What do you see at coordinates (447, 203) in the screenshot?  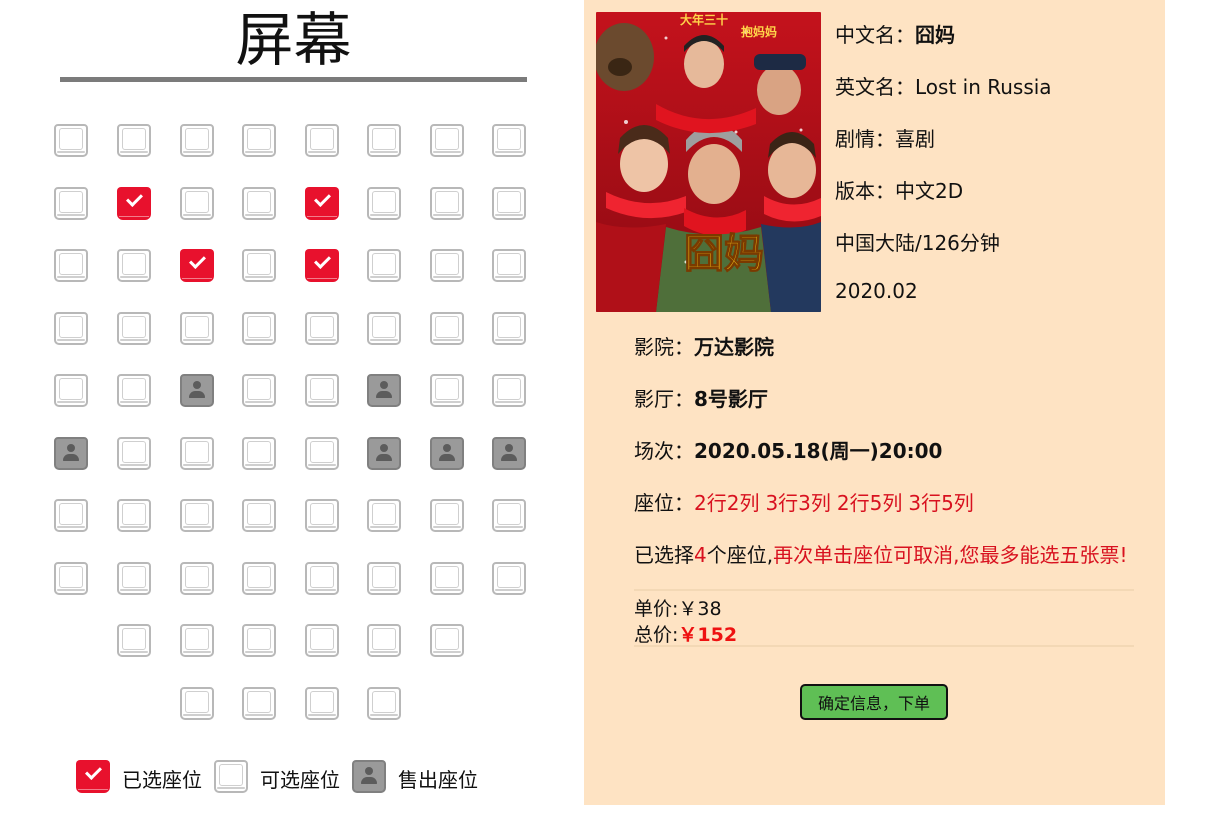 I see `seat-r2-c7-available` at bounding box center [447, 203].